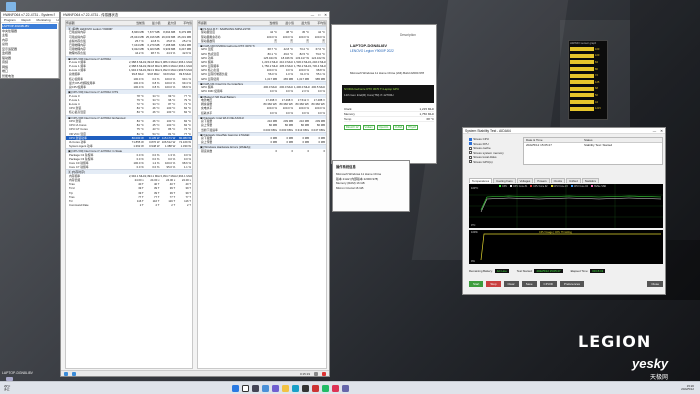 This screenshot has height=394, width=700. Describe the element at coordinates (590, 180) in the screenshot. I see `aida-tab: Statistics` at that location.